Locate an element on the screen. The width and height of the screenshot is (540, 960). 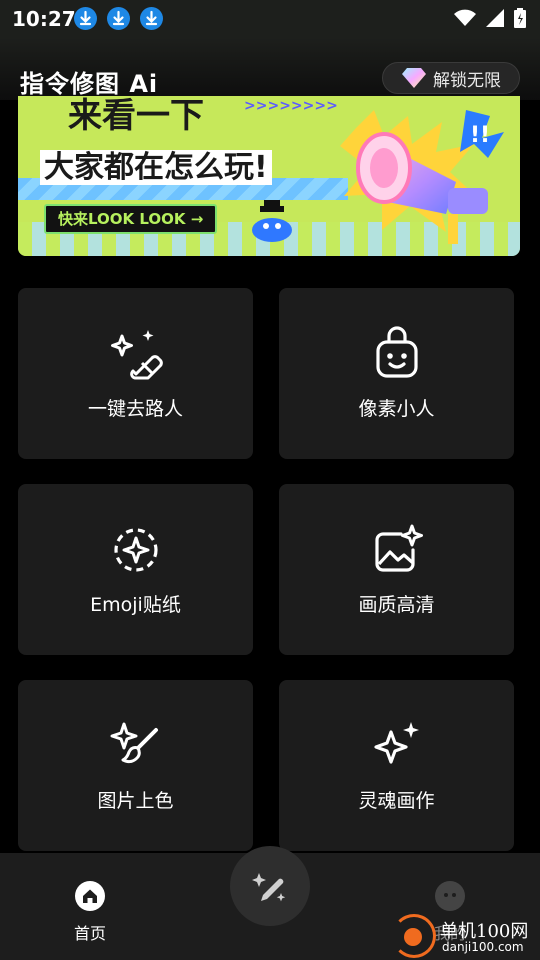
feature-card-soul-painting: 灵魂画作 is located at coordinates (396, 765).